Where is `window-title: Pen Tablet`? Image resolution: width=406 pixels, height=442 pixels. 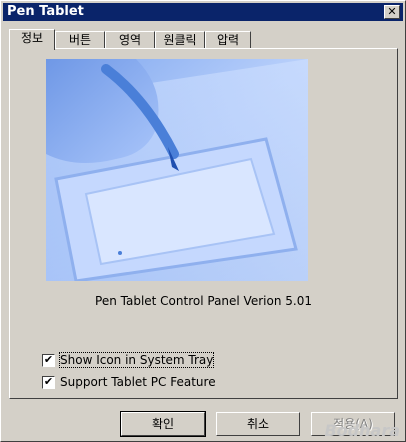
window-title: Pen Tablet is located at coordinates (45, 11).